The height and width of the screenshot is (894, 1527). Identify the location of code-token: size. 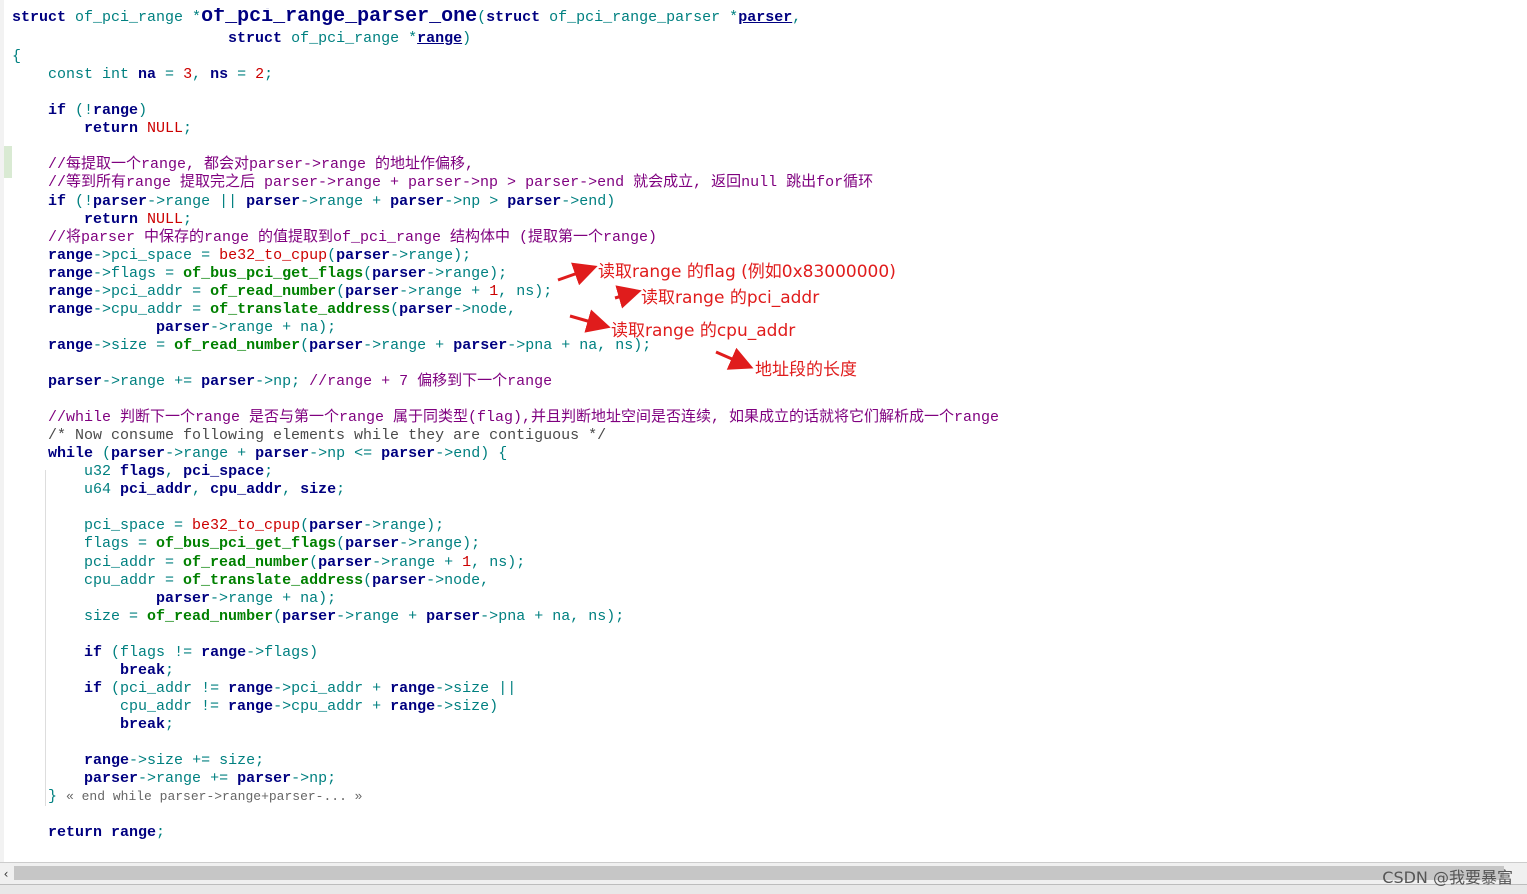
(237, 761).